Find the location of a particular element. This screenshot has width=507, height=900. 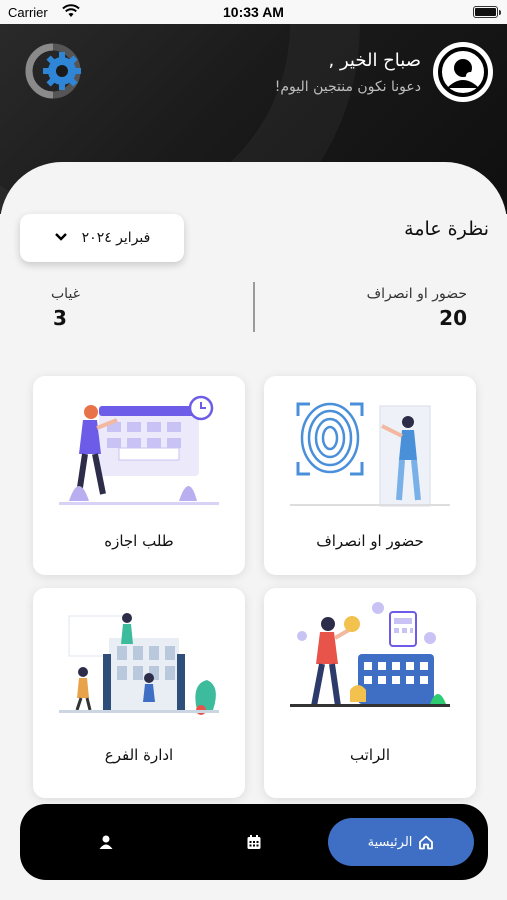

leave-request-card: طلب اجازه is located at coordinates (139, 475).